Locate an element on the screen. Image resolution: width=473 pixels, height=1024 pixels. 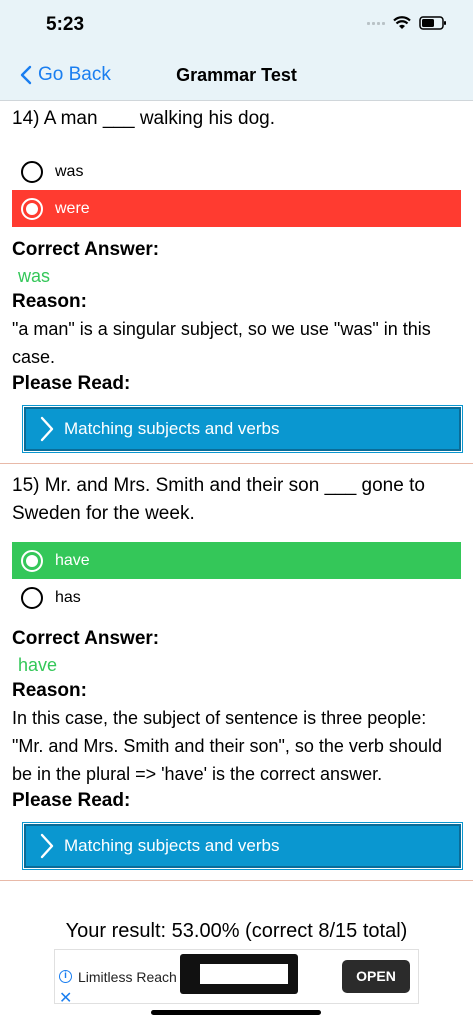
navigation-bar: Go Back Grammar Test is located at coordinates (236, 76).